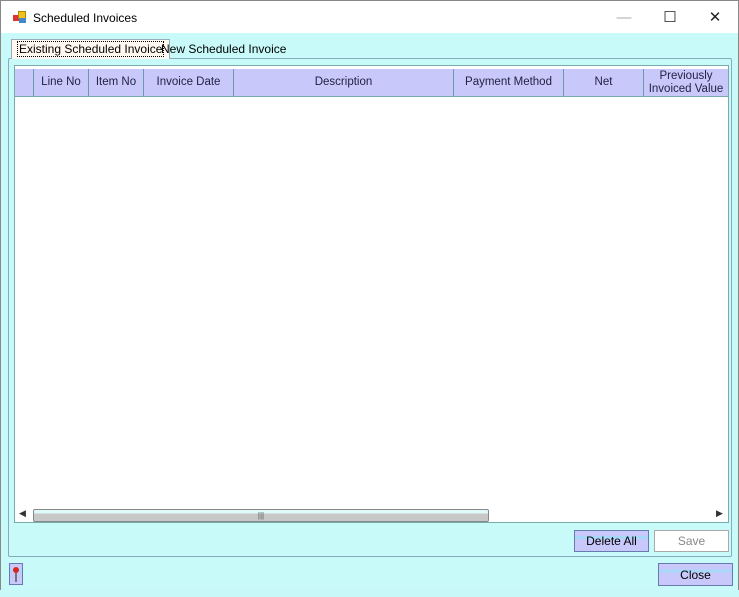 The width and height of the screenshot is (739, 597). Describe the element at coordinates (85, 18) in the screenshot. I see `window-title: Scheduled Invoices` at that location.